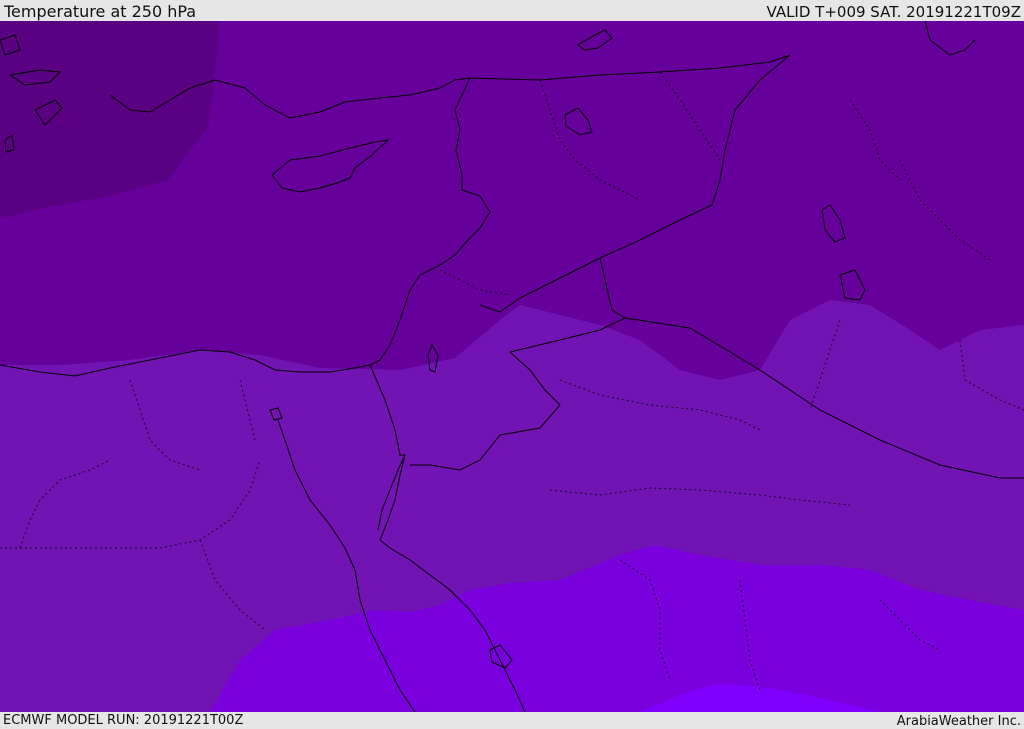 The image size is (1024, 729). What do you see at coordinates (893, 12) in the screenshot?
I see `valid-time: VALID T+009 SAT. 20191221T09Z` at bounding box center [893, 12].